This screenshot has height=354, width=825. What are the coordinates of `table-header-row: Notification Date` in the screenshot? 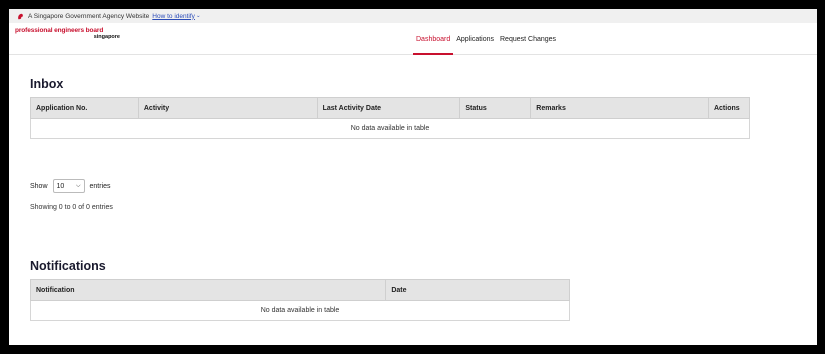 It's located at (299, 290).